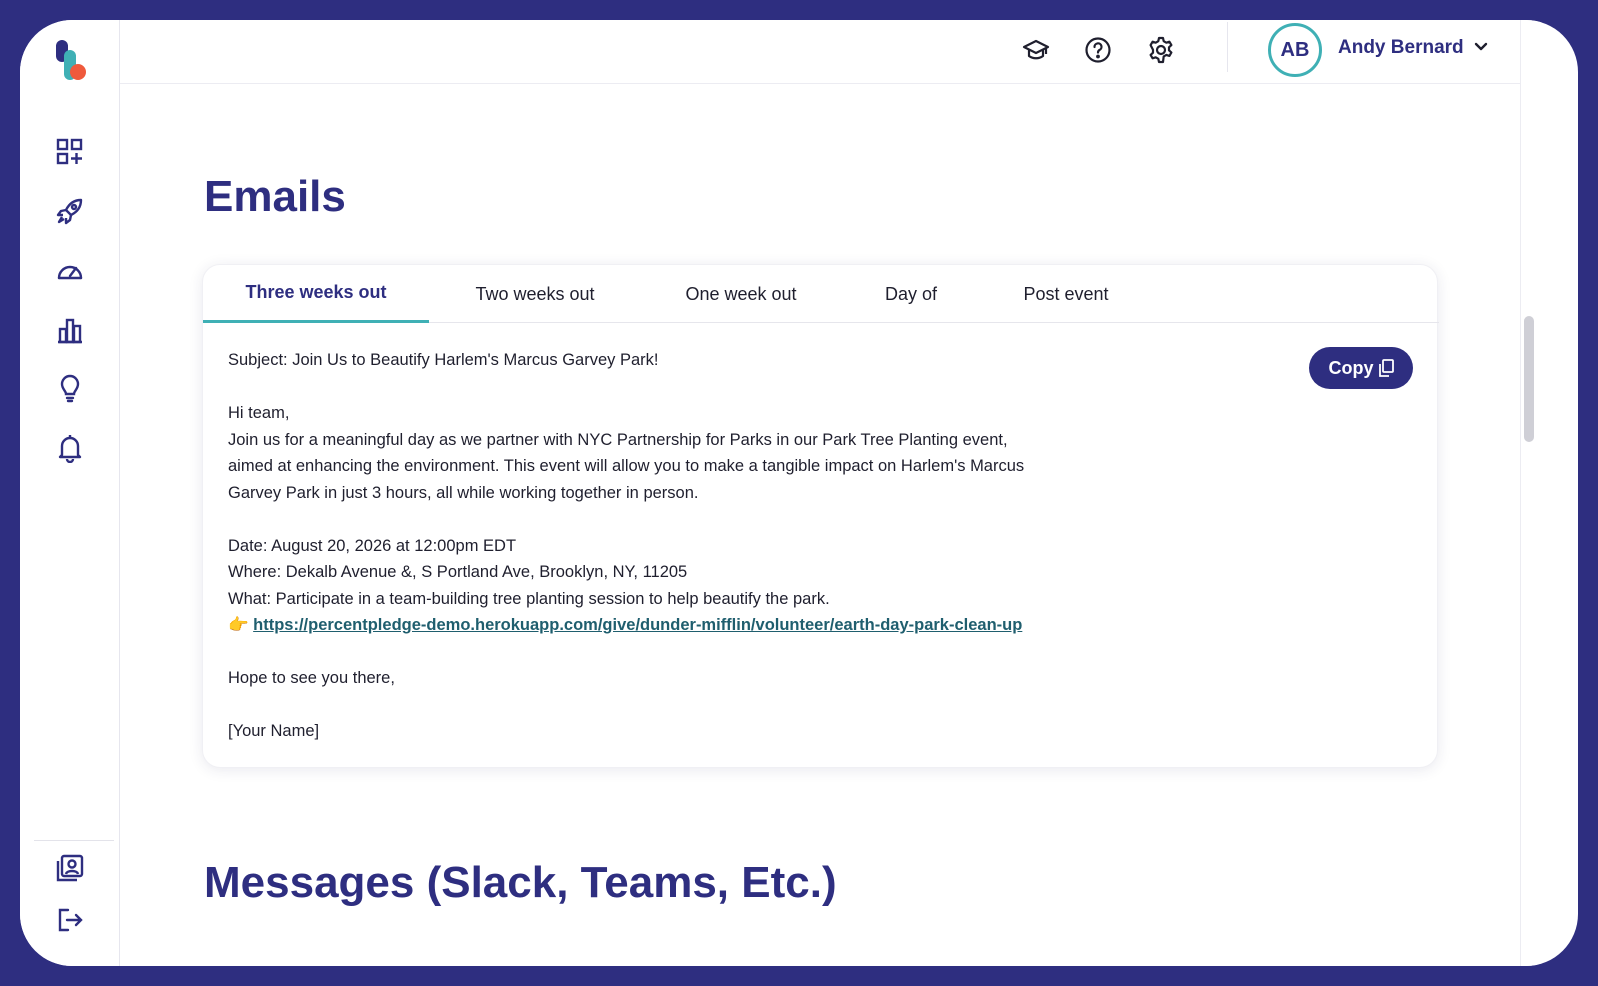  I want to click on tab-one-week-out: One week out, so click(741, 294).